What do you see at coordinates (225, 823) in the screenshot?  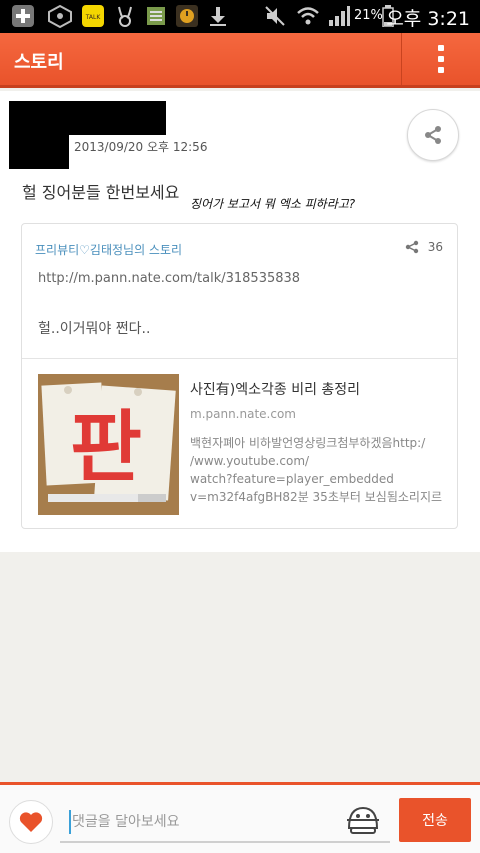 I see `comment-input` at bounding box center [225, 823].